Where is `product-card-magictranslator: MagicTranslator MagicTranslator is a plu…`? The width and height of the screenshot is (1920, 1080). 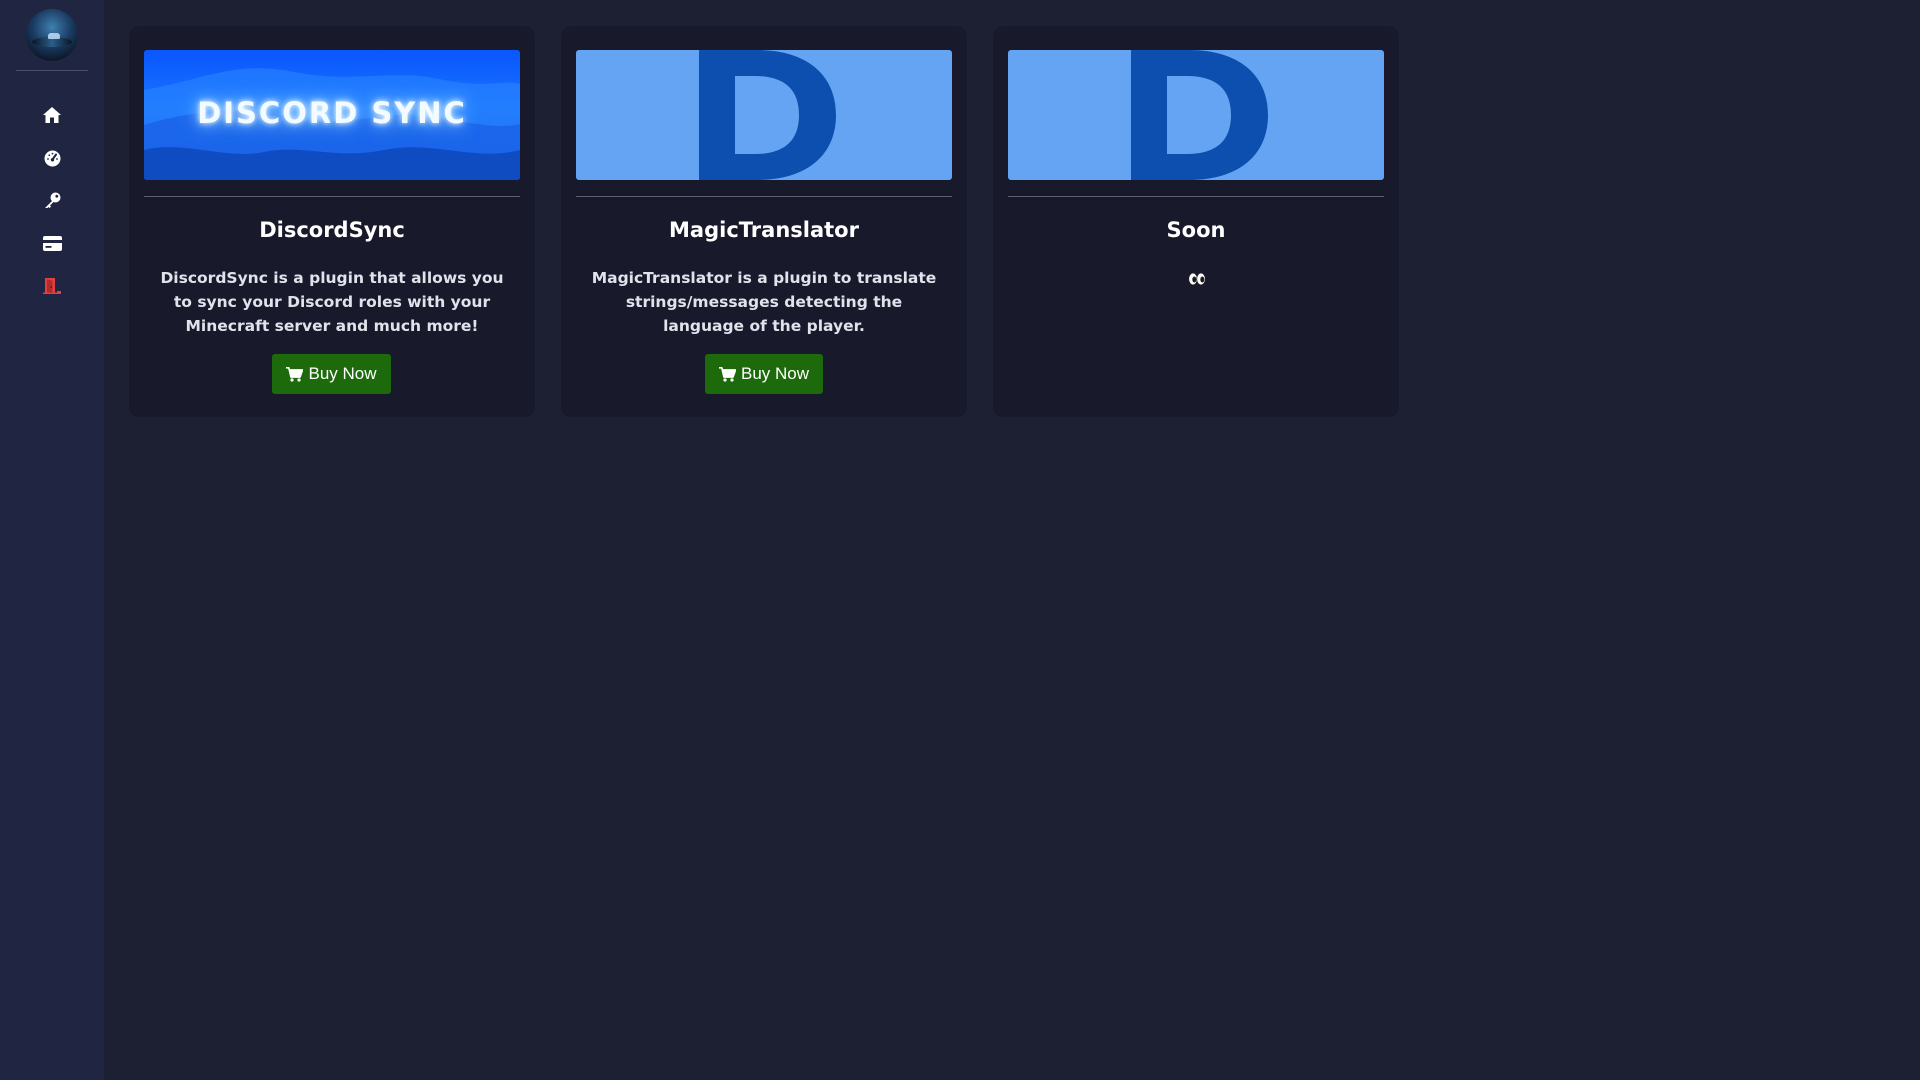
product-card-magictranslator: MagicTranslator MagicTranslator is a plu… is located at coordinates (764, 221).